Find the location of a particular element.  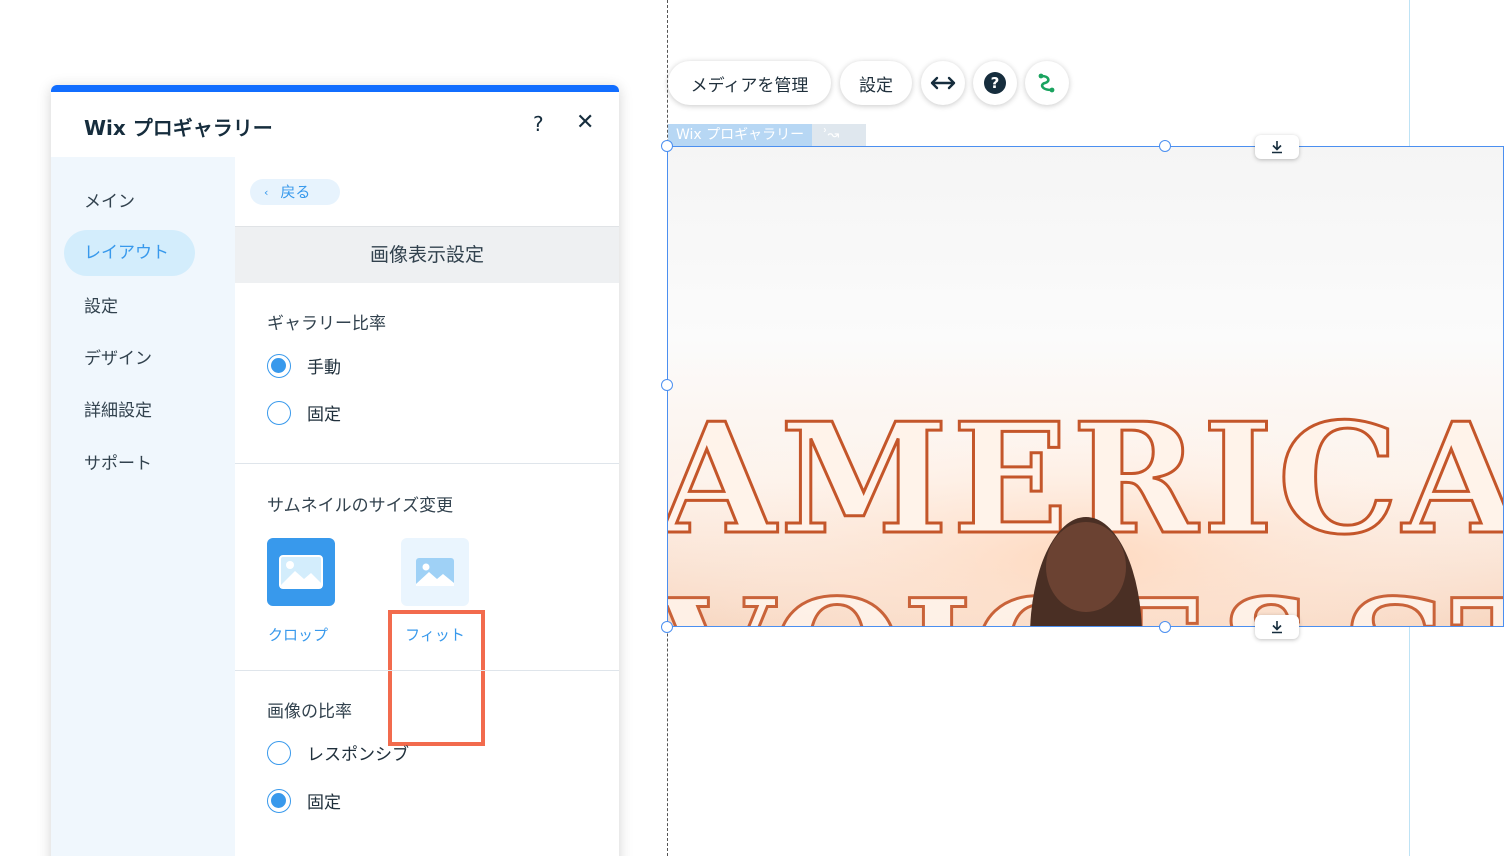

animation-path-icon is located at coordinates (1046, 83).